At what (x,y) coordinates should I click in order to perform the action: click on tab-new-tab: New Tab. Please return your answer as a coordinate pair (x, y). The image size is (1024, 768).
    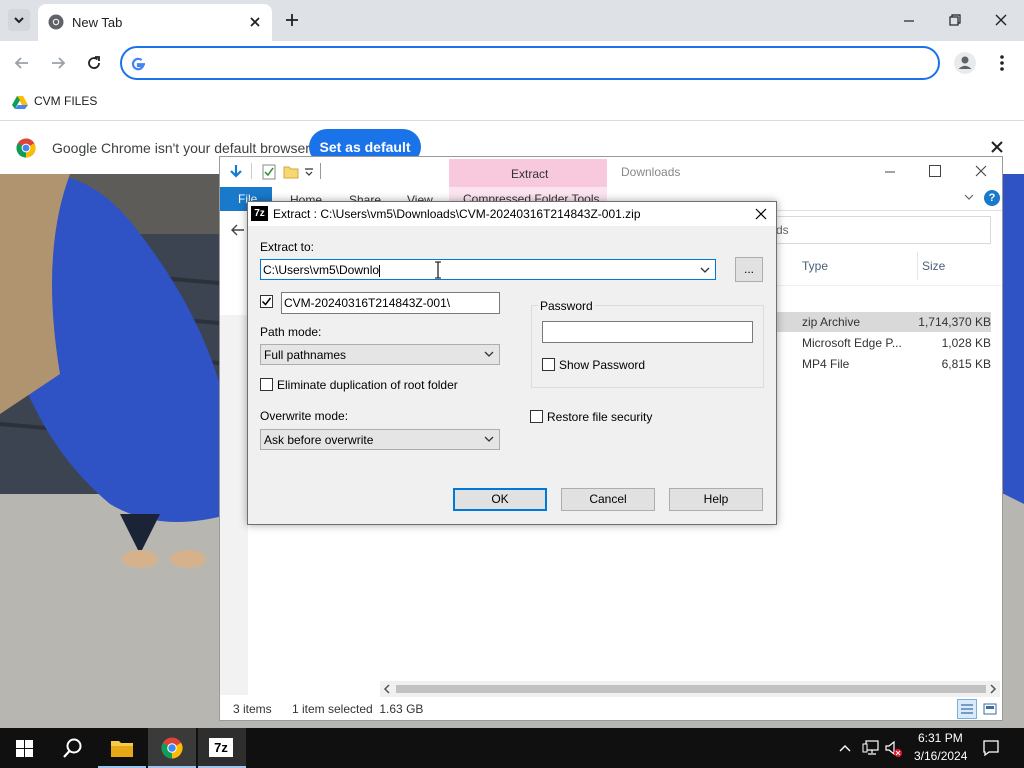
    Looking at the image, I should click on (155, 22).